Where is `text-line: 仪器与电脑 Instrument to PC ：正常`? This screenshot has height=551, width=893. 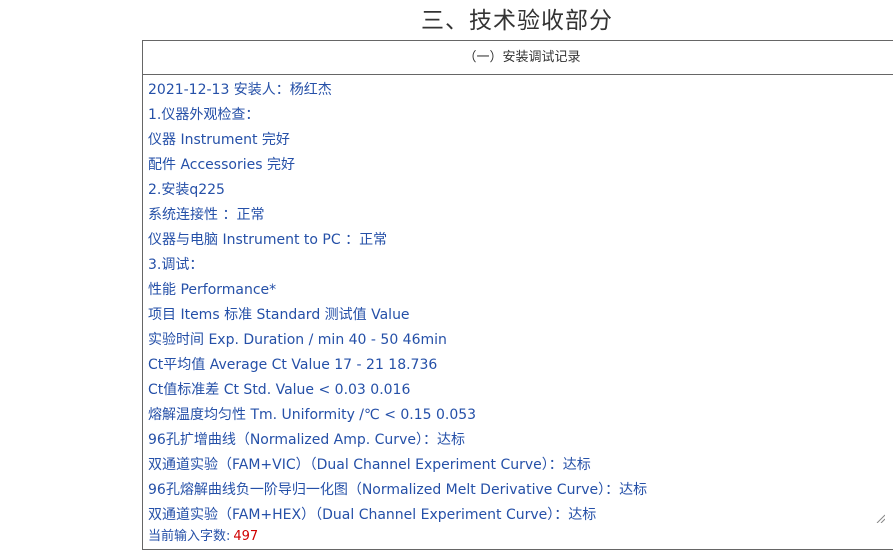 text-line: 仪器与电脑 Instrument to PC ：正常 is located at coordinates (268, 240).